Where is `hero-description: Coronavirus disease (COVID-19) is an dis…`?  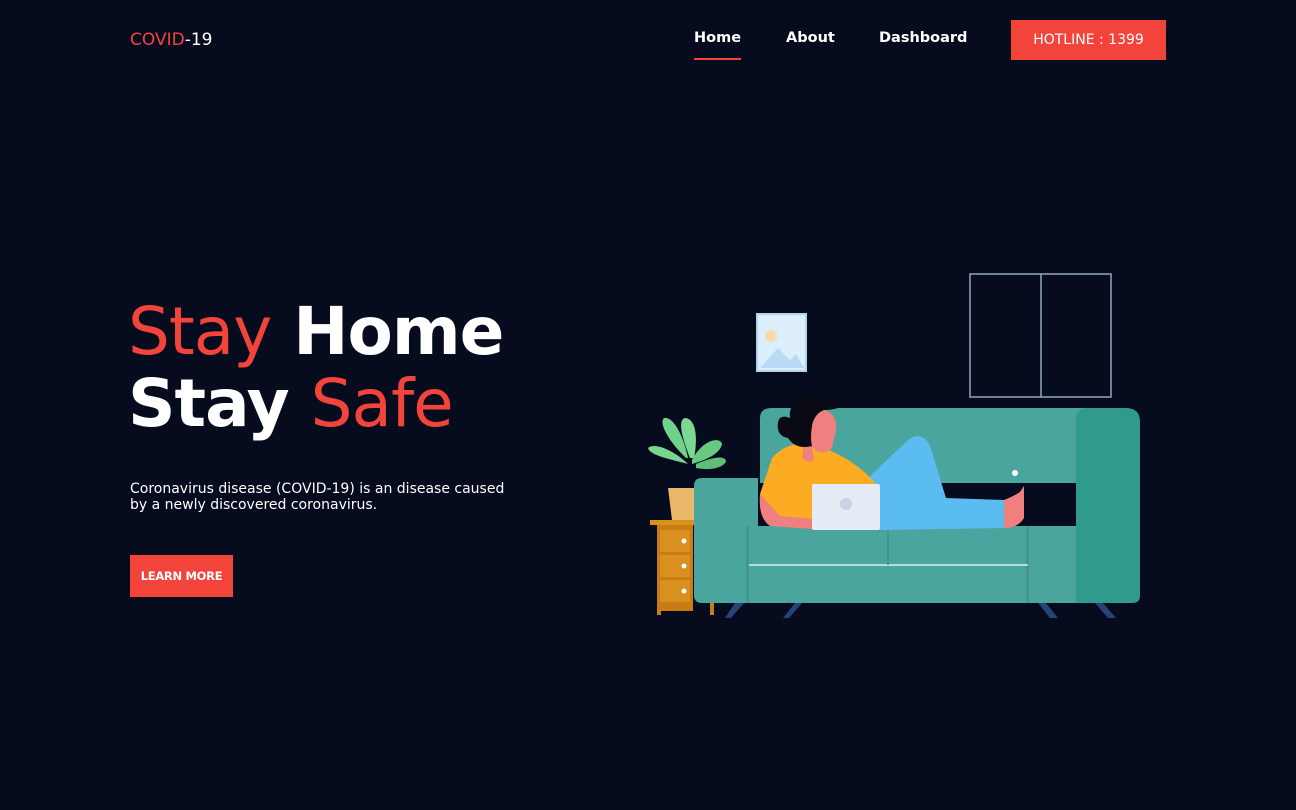 hero-description: Coronavirus disease (COVID-19) is an dis… is located at coordinates (317, 497).